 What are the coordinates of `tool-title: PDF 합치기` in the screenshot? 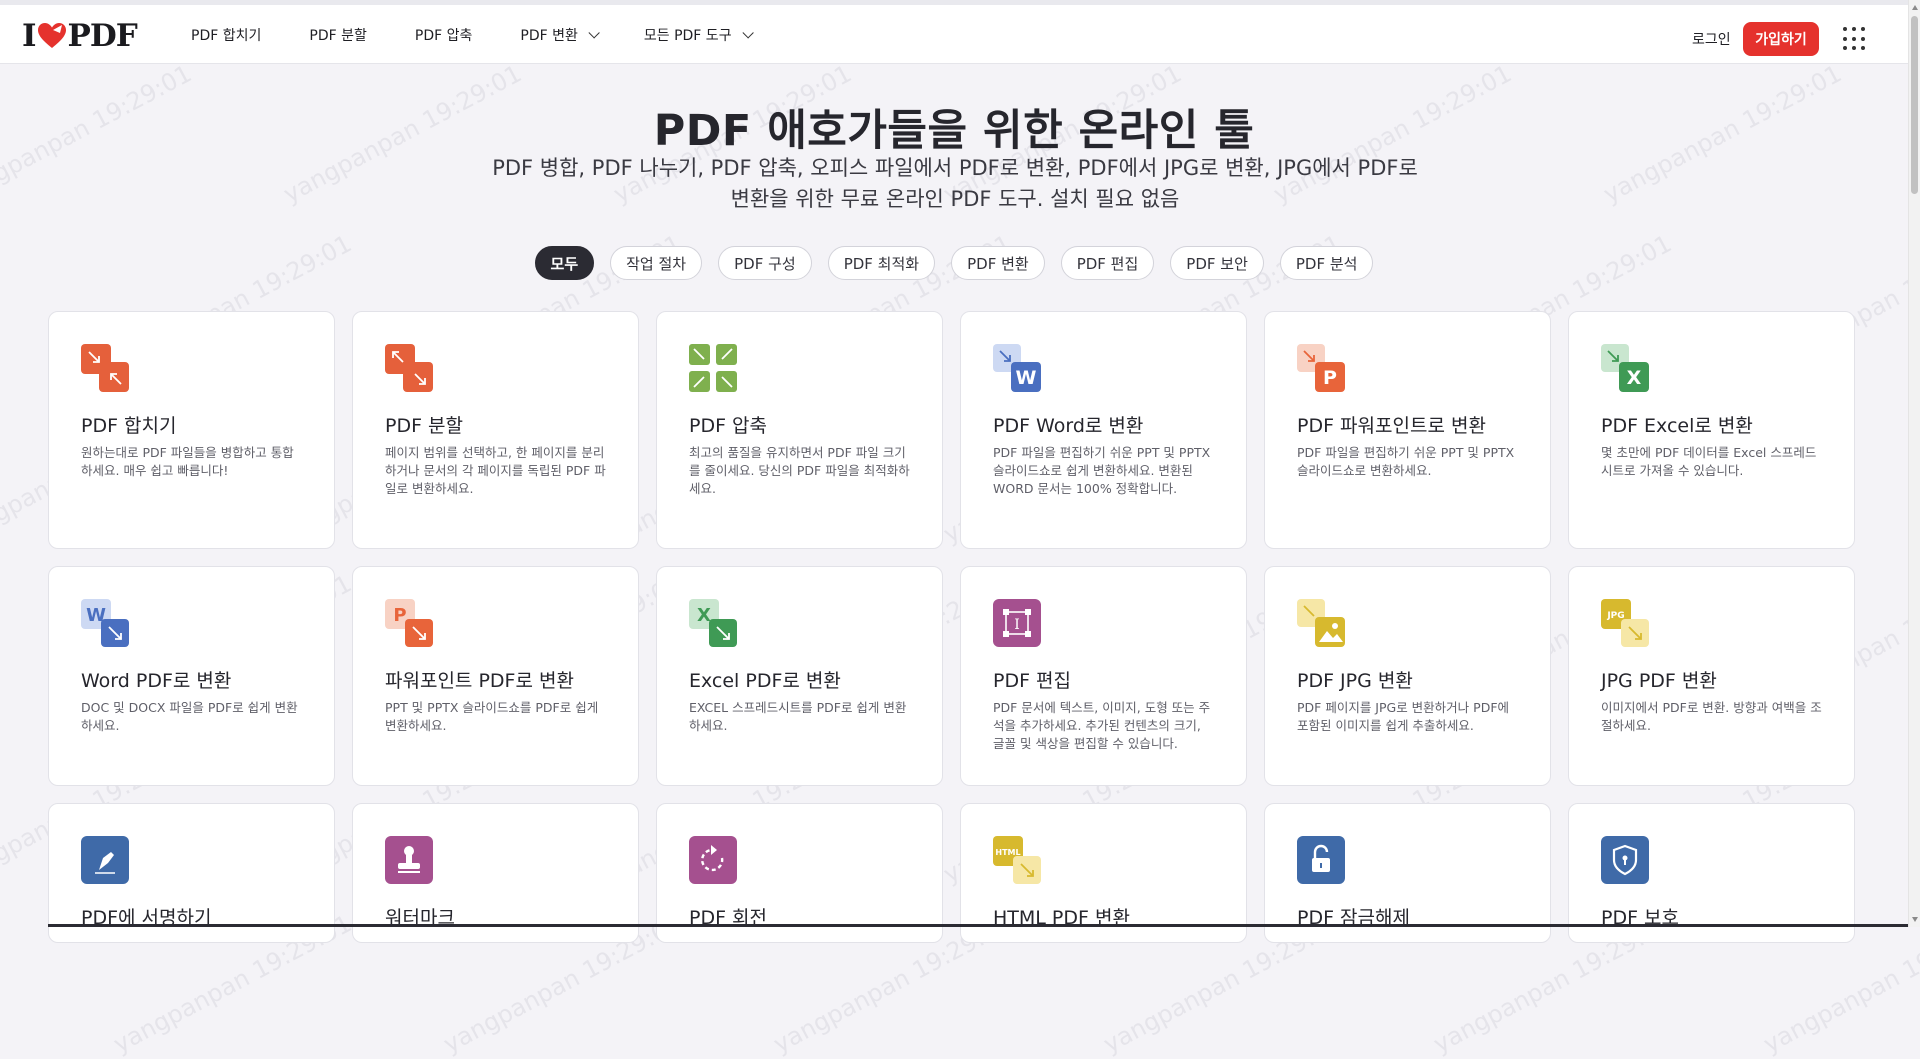 It's located at (129, 426).